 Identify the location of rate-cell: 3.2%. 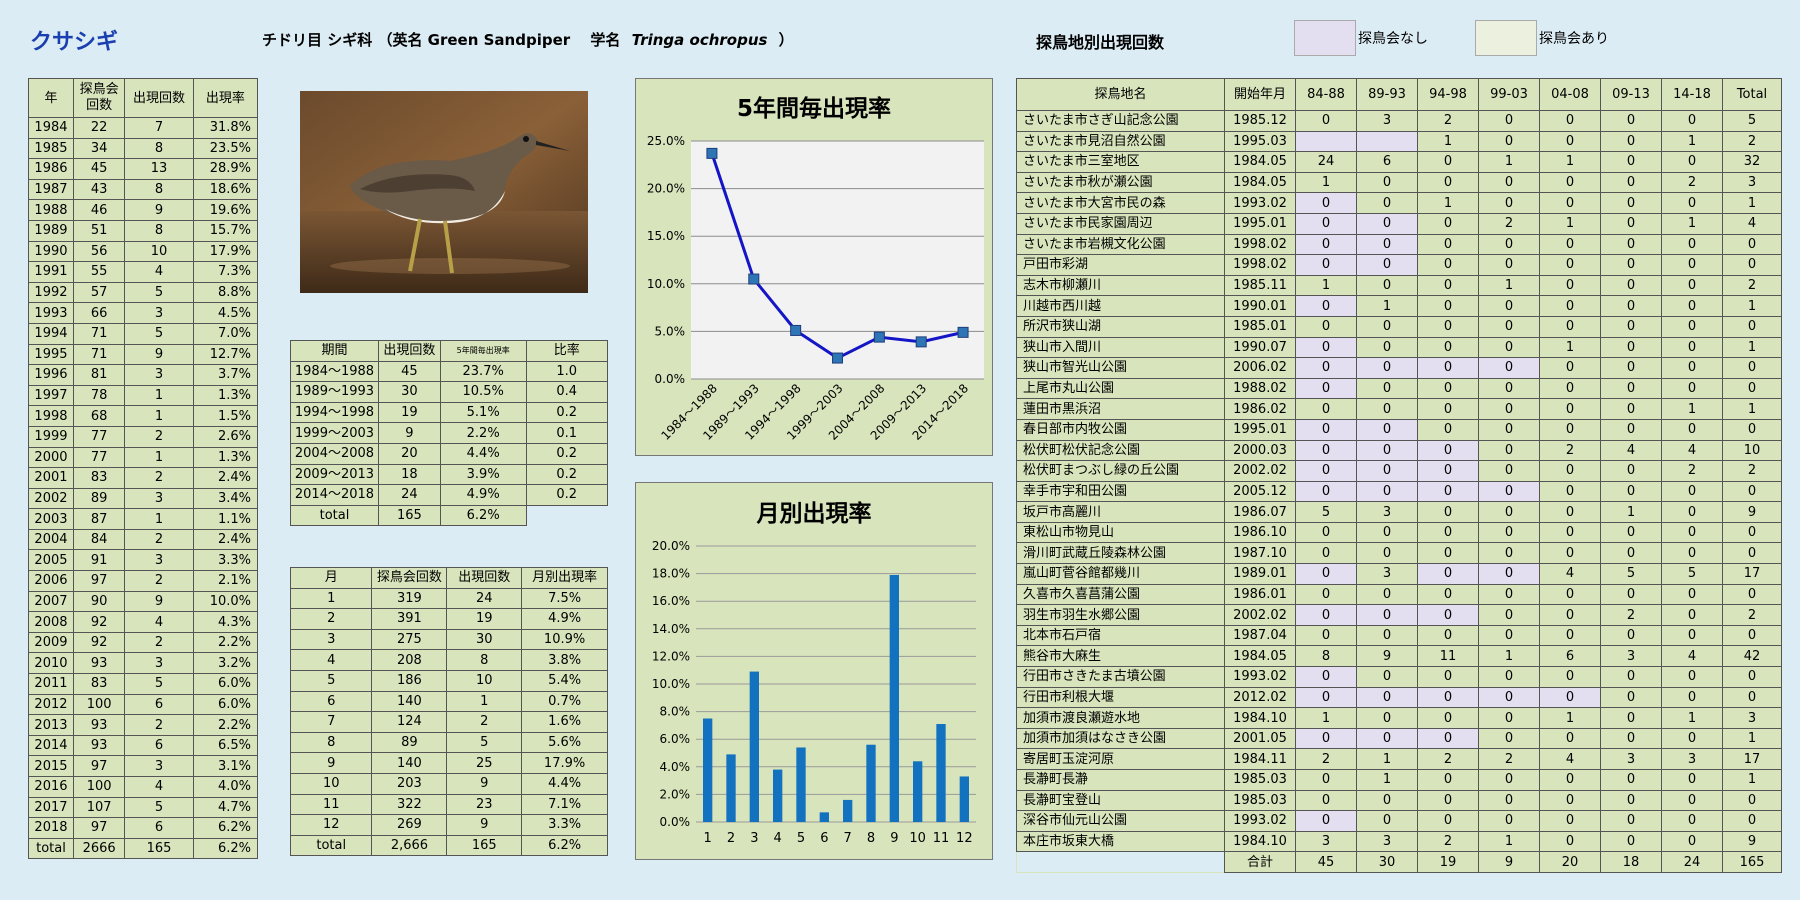
(225, 663).